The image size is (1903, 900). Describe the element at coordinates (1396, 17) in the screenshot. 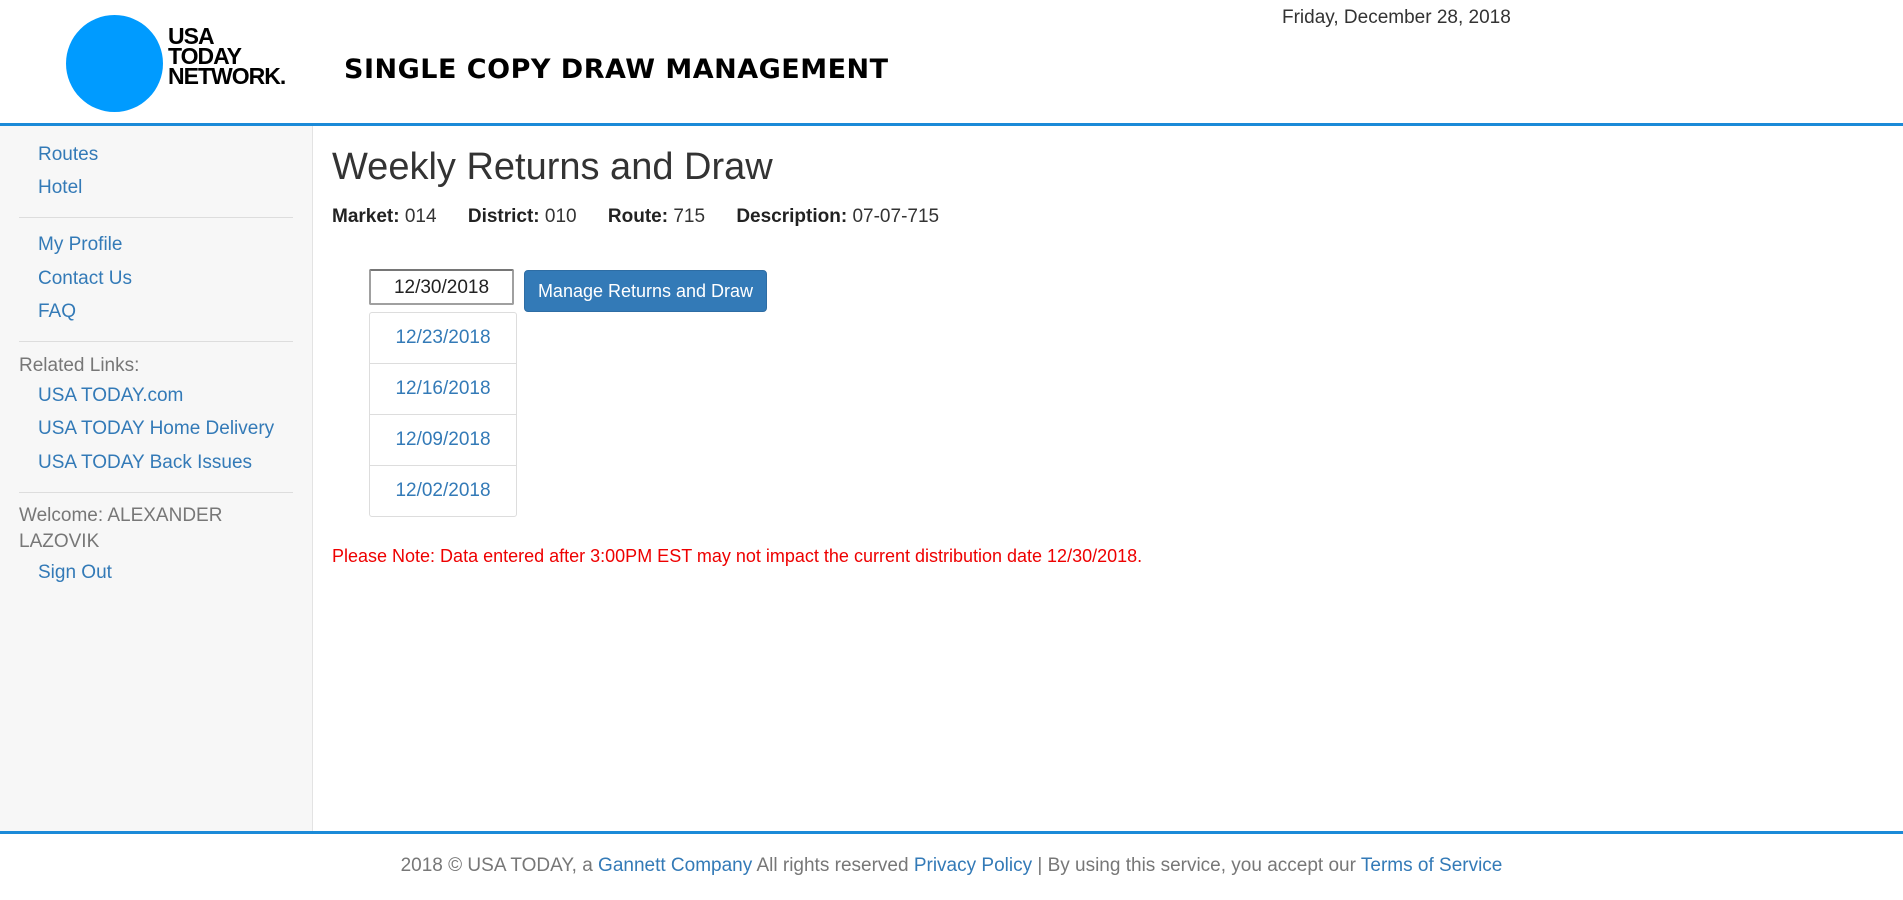

I see `header-date: Friday, December 28, 2018` at that location.